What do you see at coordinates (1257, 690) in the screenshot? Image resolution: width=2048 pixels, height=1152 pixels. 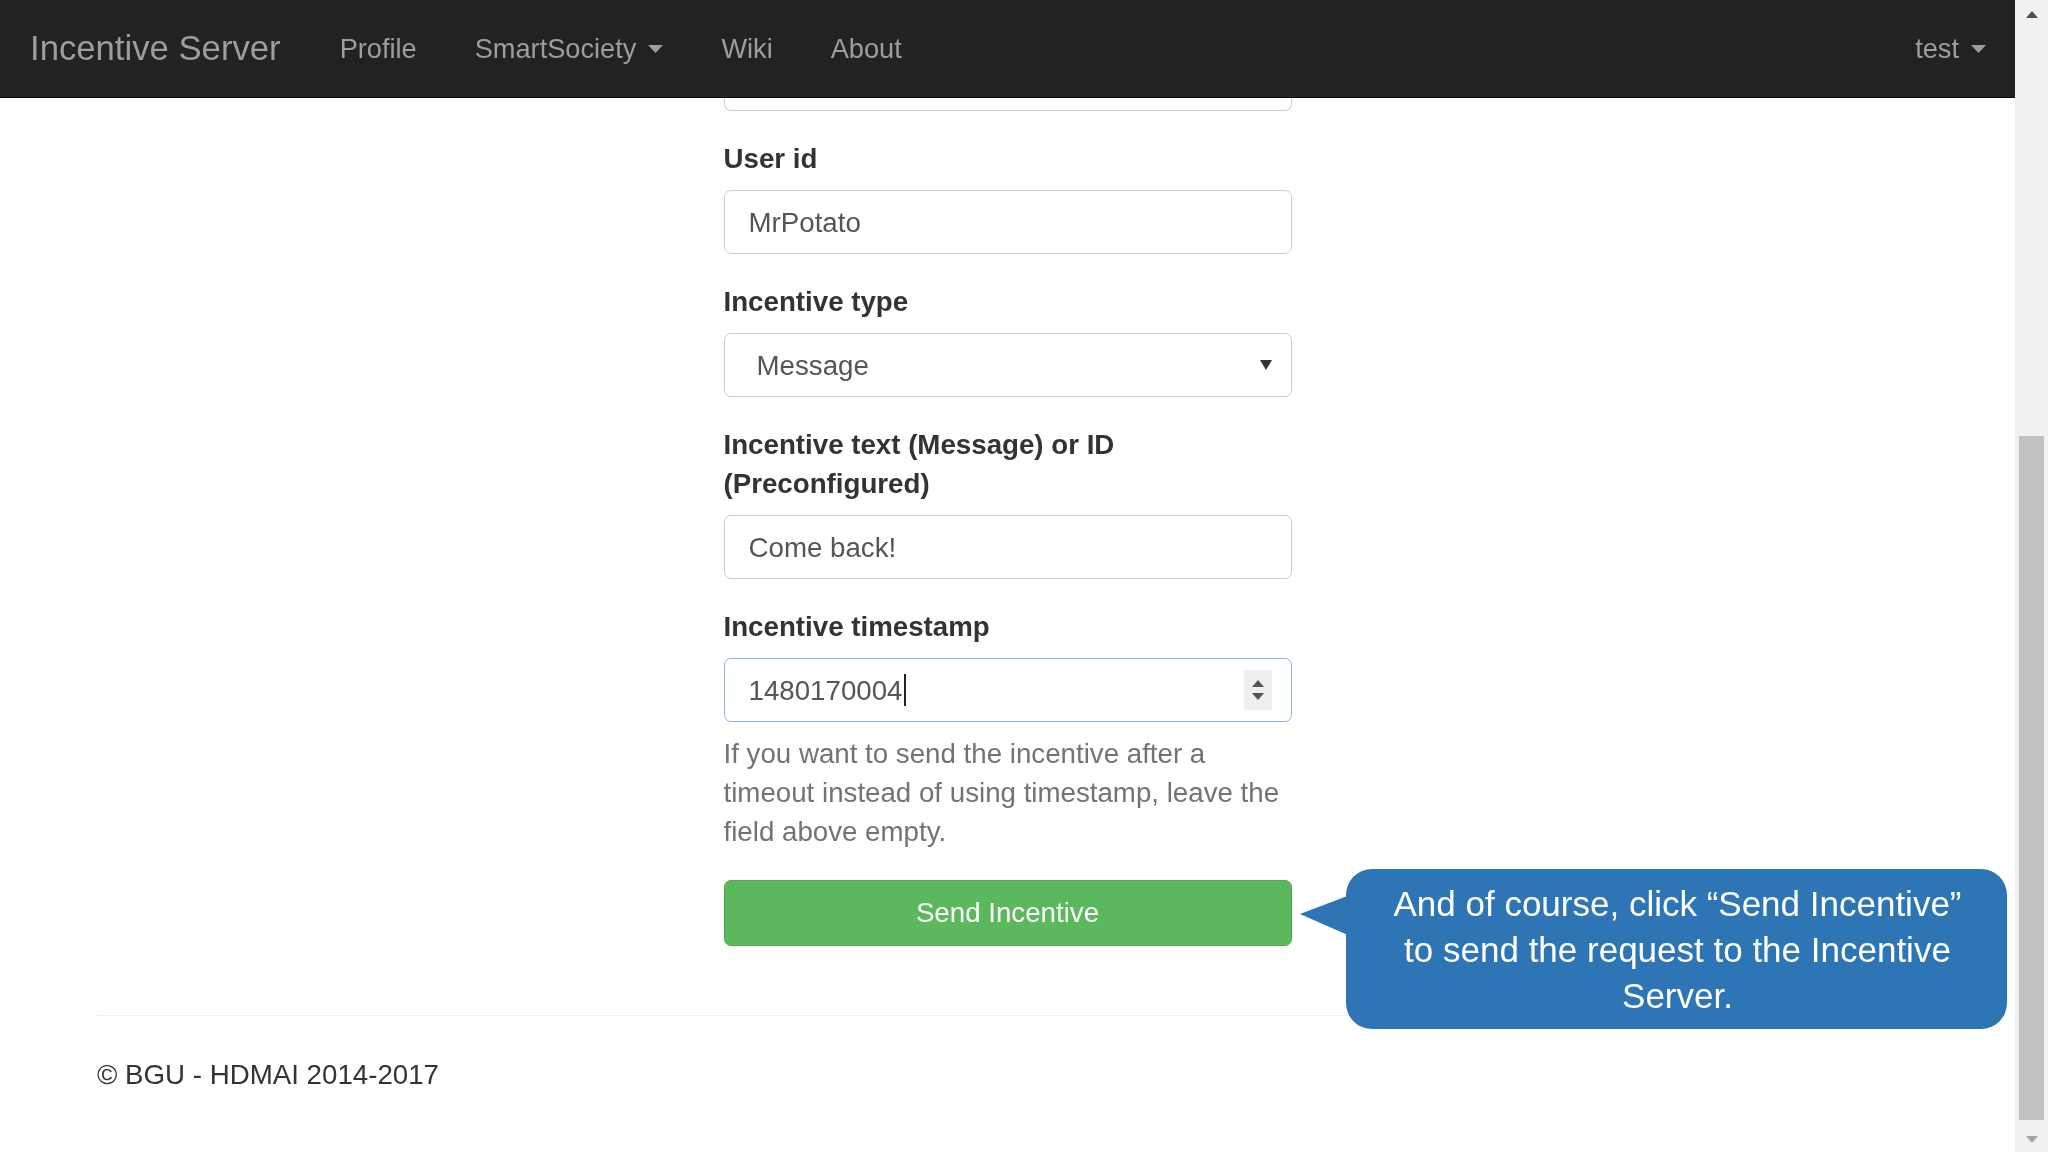 I see `spinner-arrows-icon` at bounding box center [1257, 690].